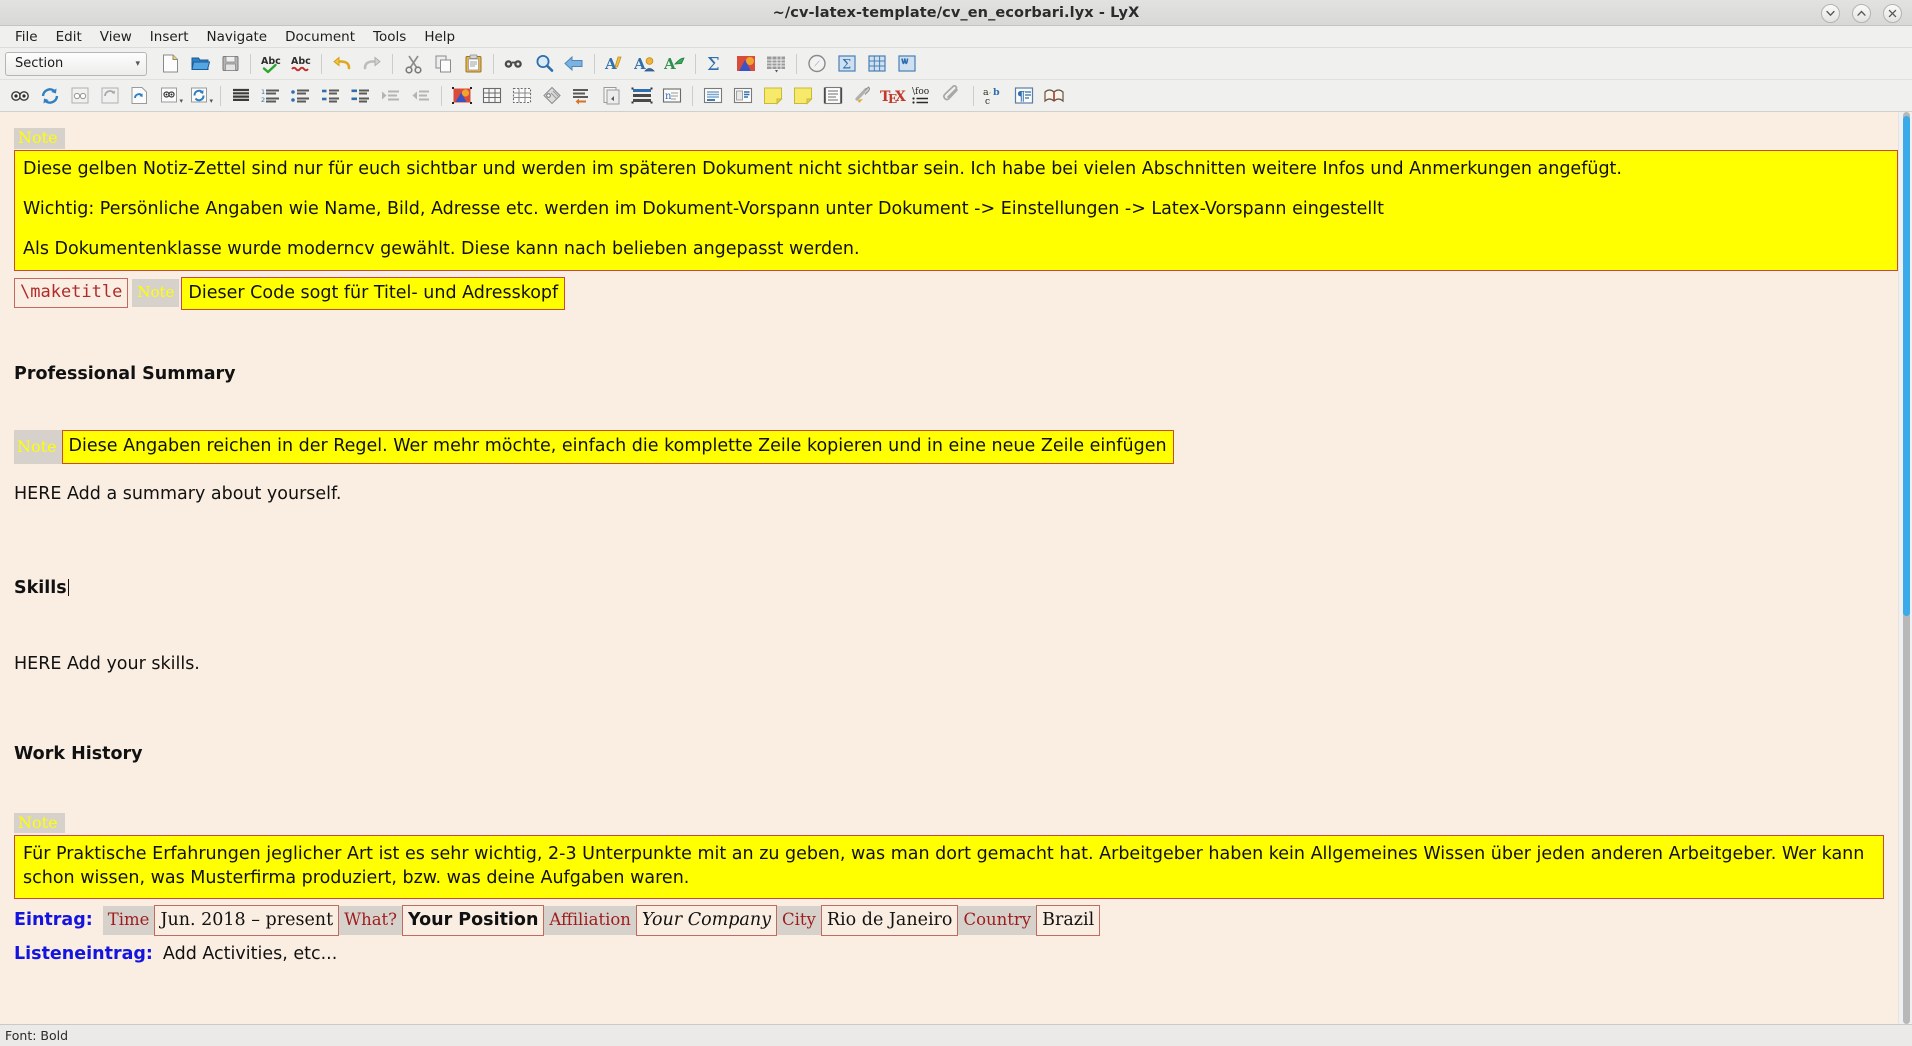 The height and width of the screenshot is (1046, 1912). I want to click on decrease-depth-icon, so click(421, 96).